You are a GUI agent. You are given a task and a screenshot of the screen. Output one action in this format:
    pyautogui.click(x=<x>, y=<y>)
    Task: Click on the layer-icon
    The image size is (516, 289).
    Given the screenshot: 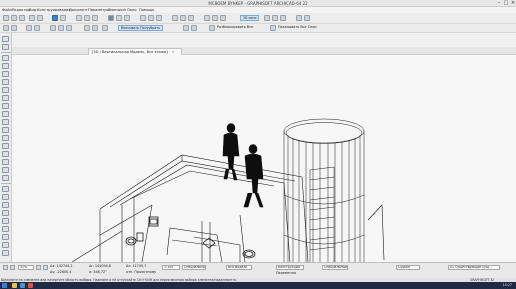 What is the action you would take?
    pyautogui.click(x=79, y=18)
    